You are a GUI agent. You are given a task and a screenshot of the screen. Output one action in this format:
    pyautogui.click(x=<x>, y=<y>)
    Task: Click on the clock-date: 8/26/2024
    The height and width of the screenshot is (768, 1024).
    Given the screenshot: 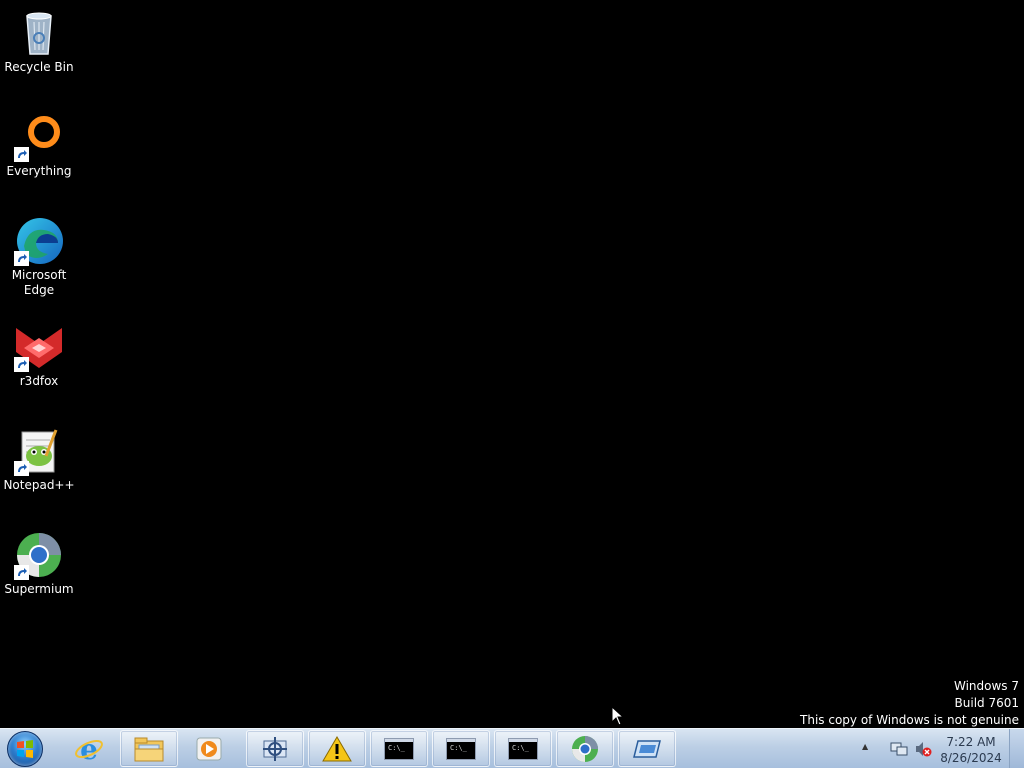 What is the action you would take?
    pyautogui.click(x=971, y=758)
    